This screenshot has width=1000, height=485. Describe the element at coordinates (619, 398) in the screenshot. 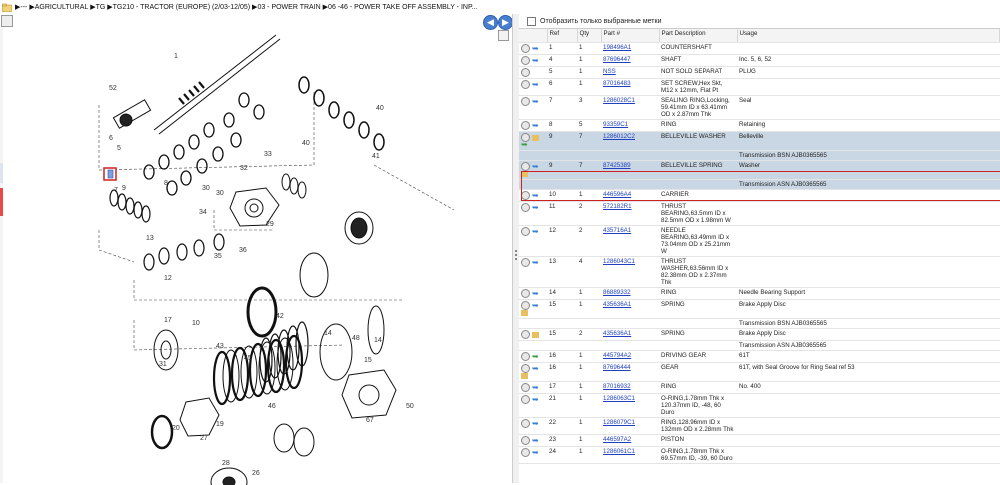

I see `part-number-link: 1286063C1` at that location.